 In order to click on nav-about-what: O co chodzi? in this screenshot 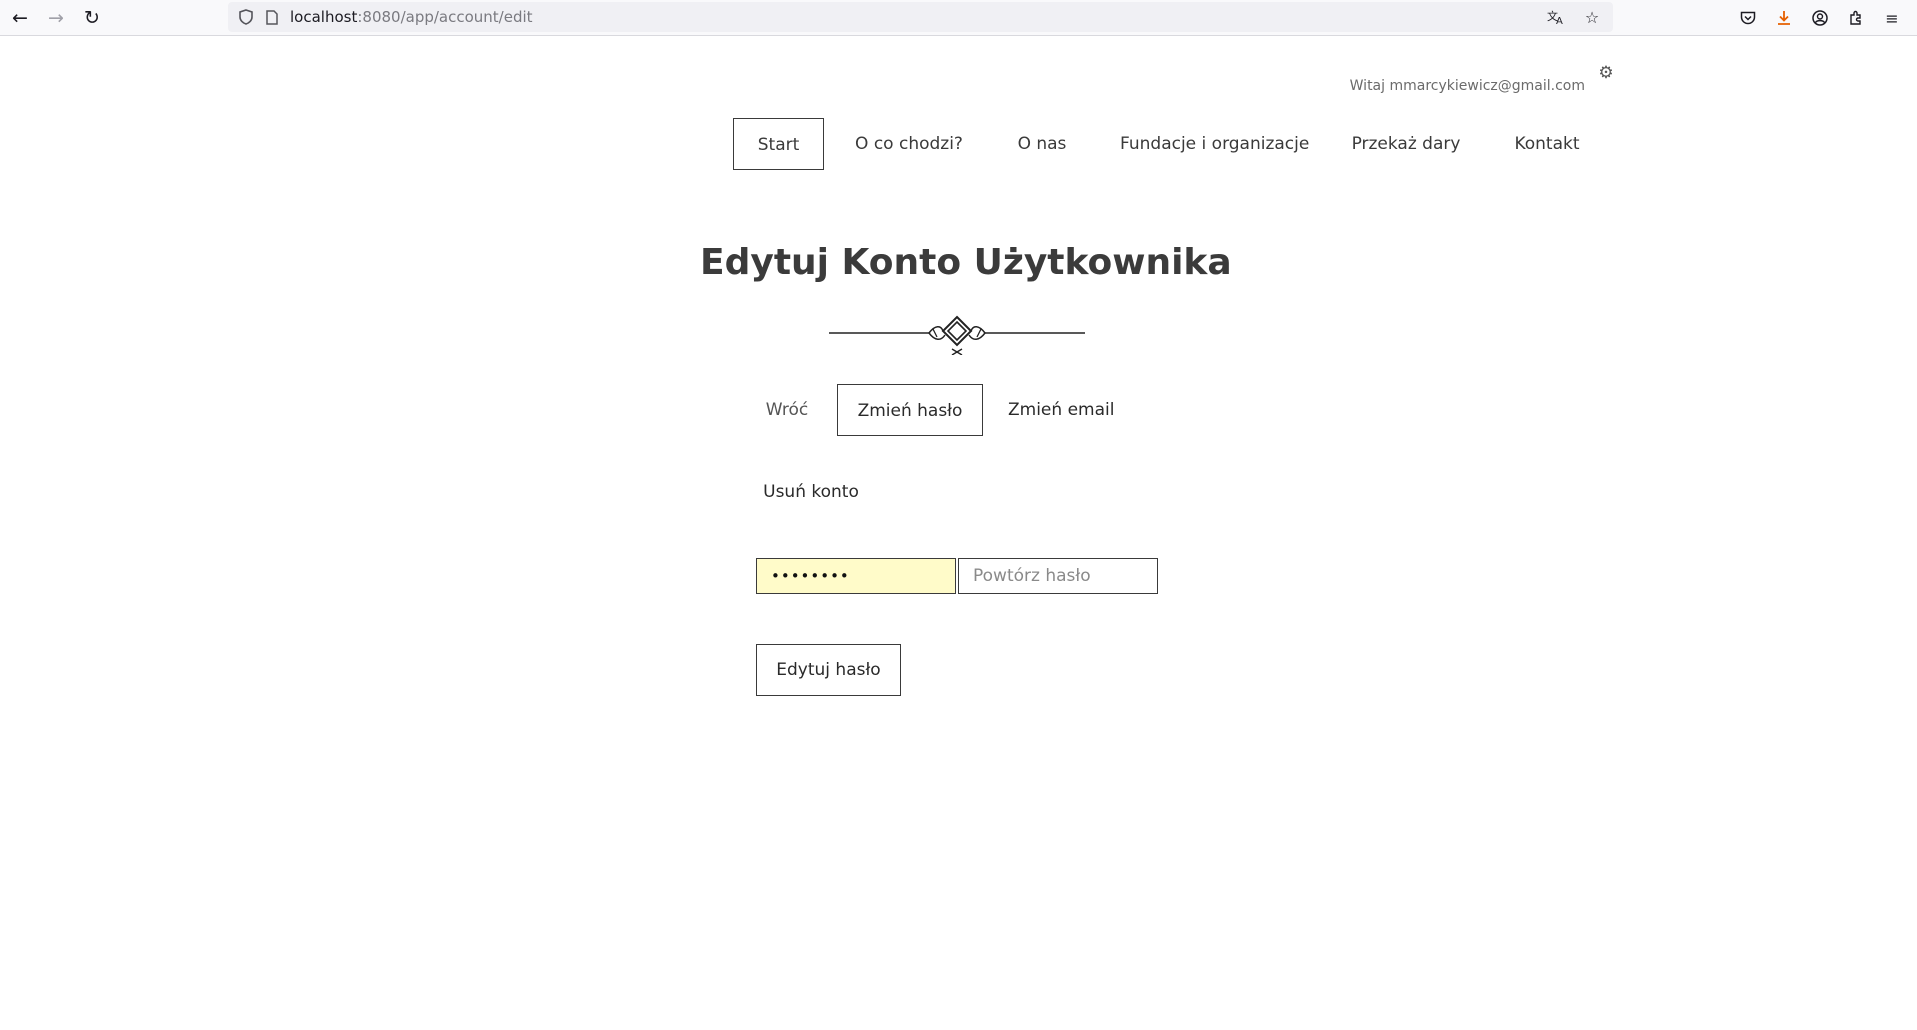, I will do `click(909, 144)`.